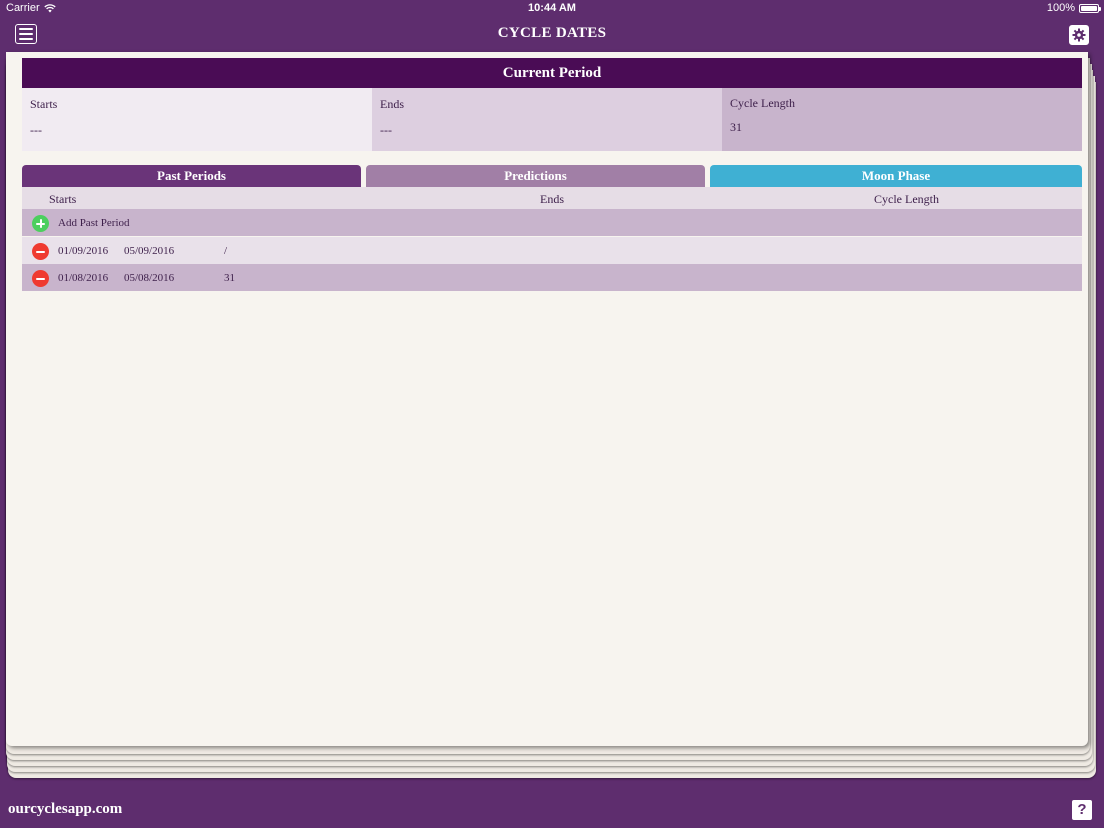 Image resolution: width=1104 pixels, height=828 pixels. I want to click on table-row: 01/08/2016 05/08/2016 31, so click(552, 277).